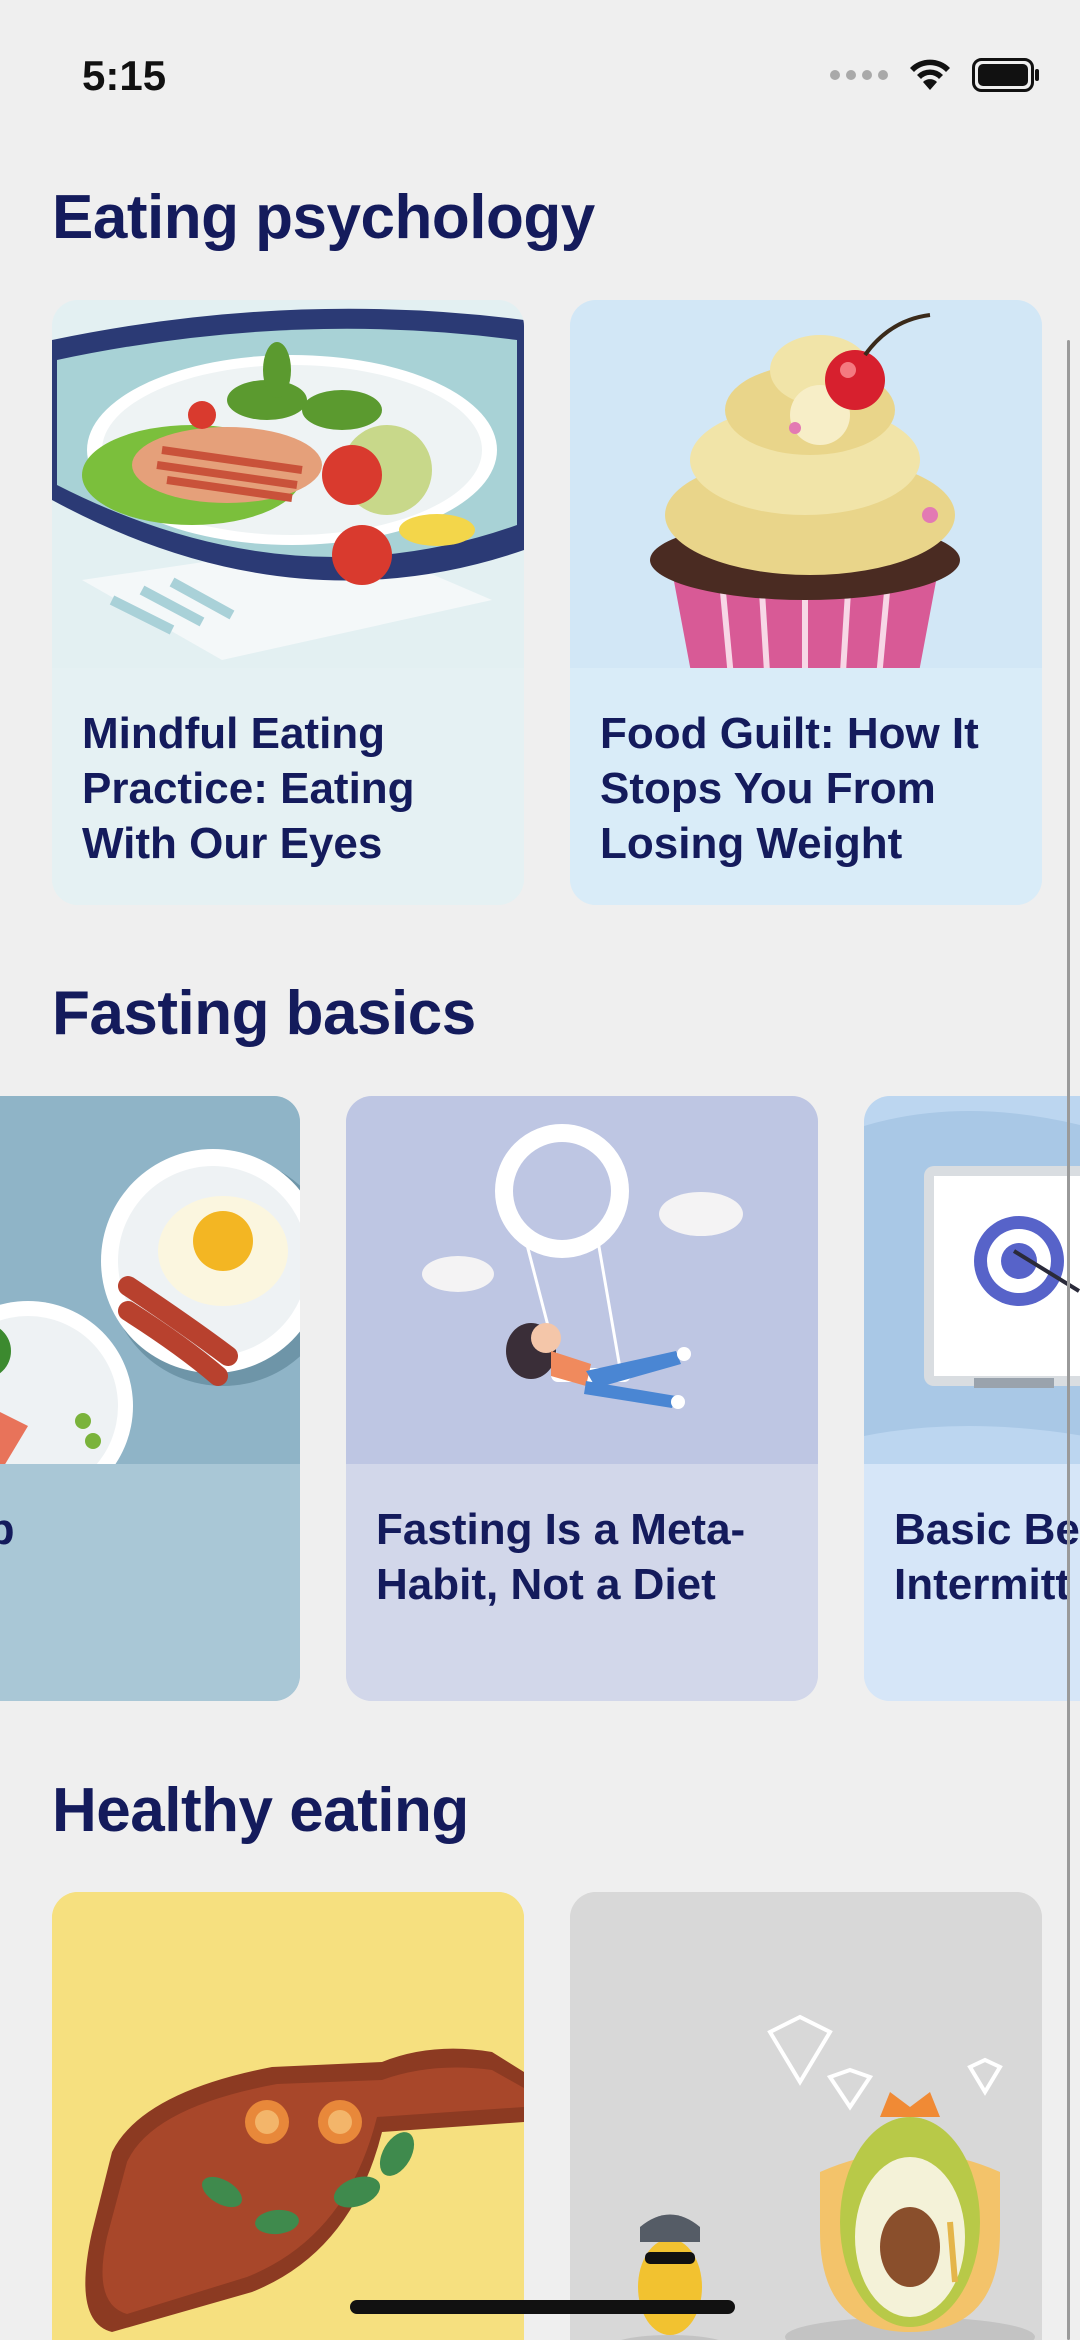  Describe the element at coordinates (264, 1013) in the screenshot. I see `section-title-fasting-basics: Fasting basics` at that location.